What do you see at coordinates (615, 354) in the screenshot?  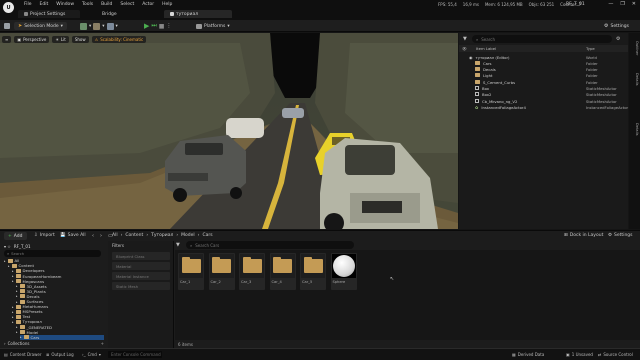 I see `source-control-button: ⇄ Source Control` at bounding box center [615, 354].